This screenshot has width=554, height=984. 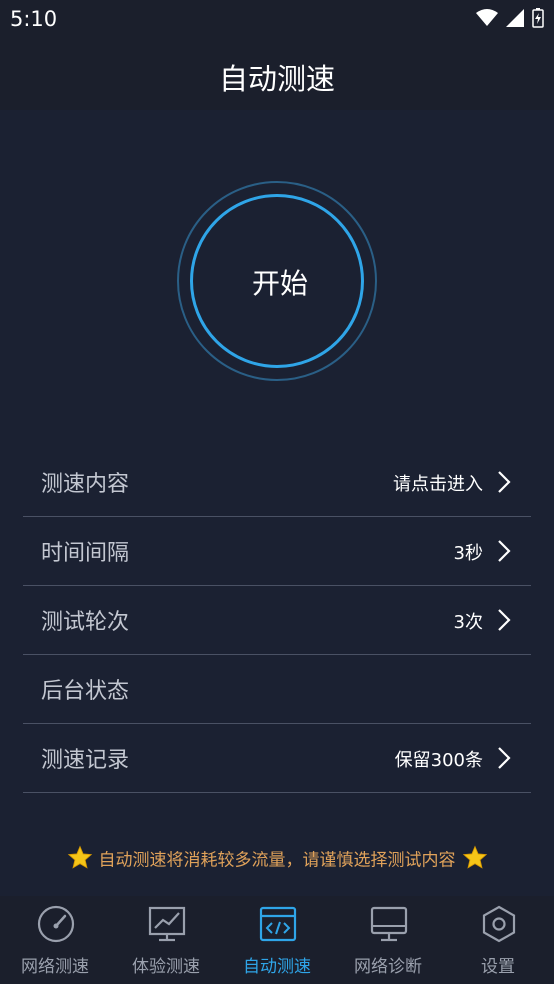 I want to click on setting-label: 测速记录, so click(x=85, y=760).